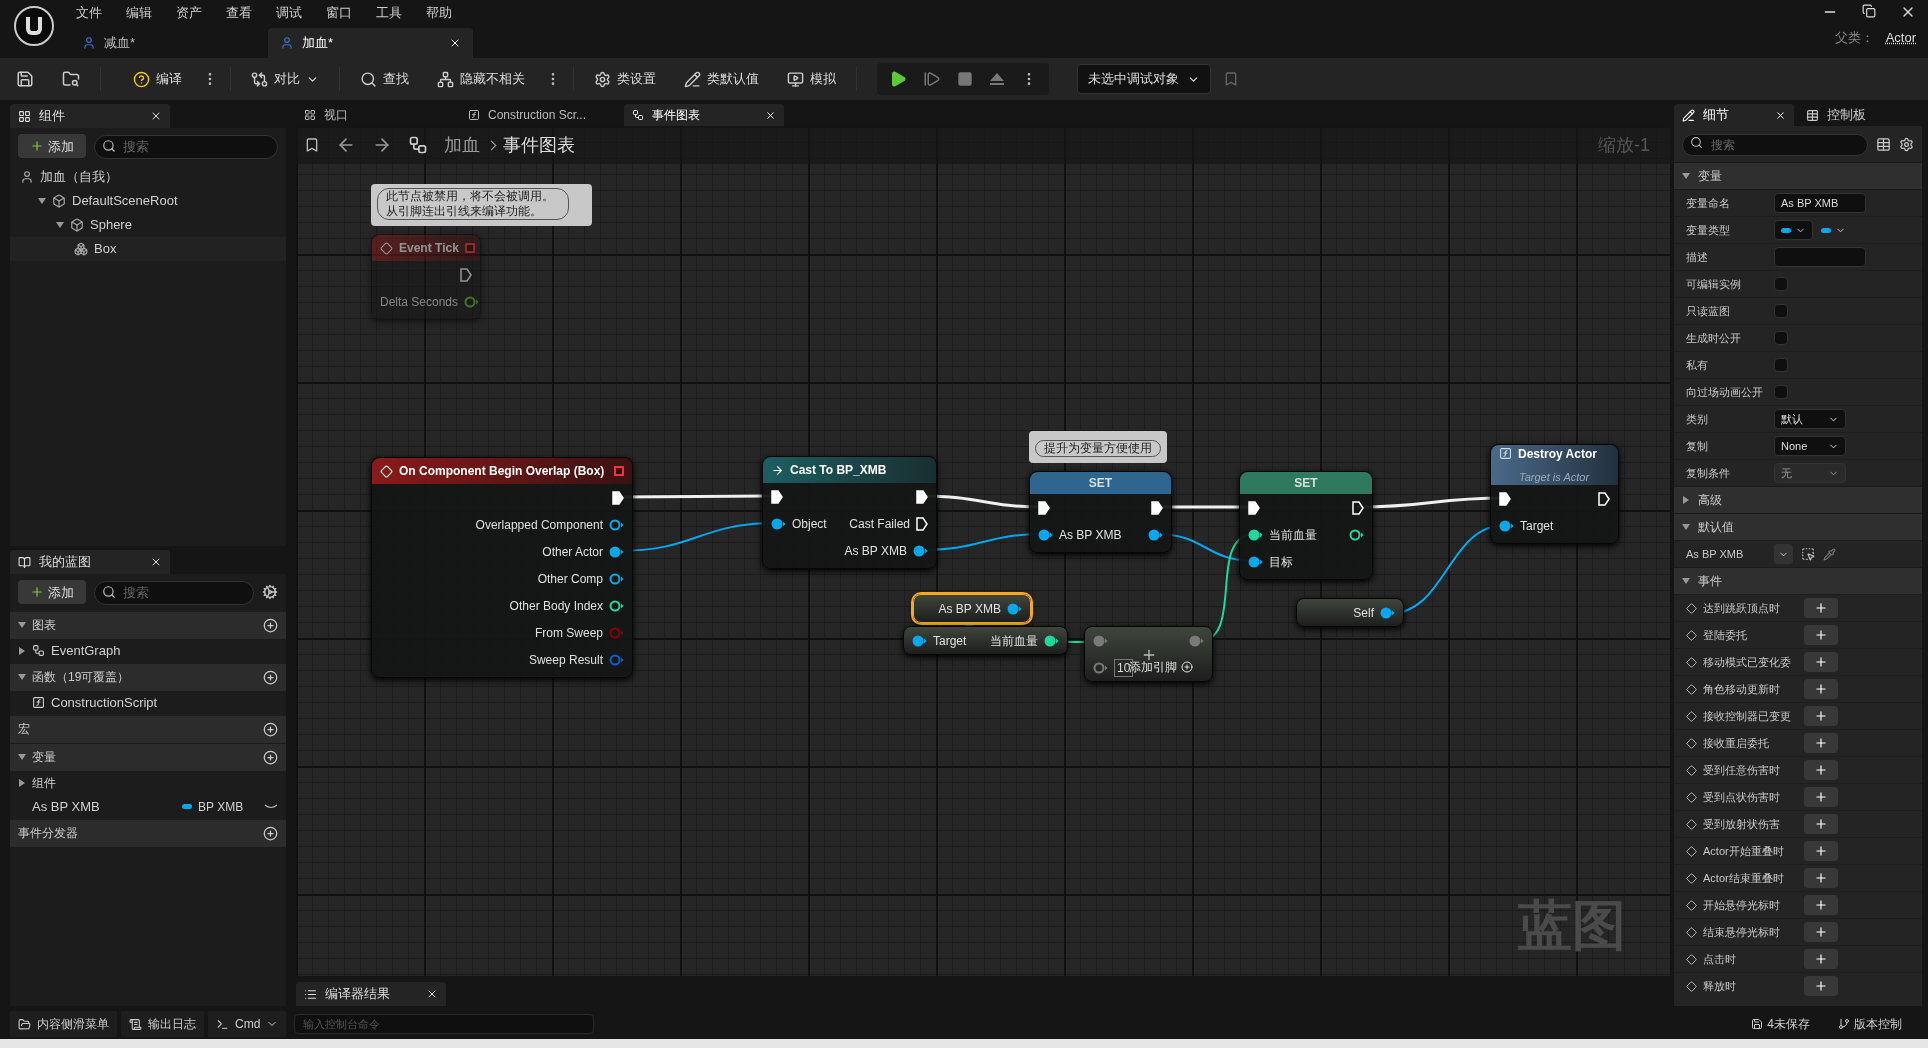 The height and width of the screenshot is (1048, 1928). Describe the element at coordinates (111, 224) in the screenshot. I see `tree-item: Sphere` at that location.